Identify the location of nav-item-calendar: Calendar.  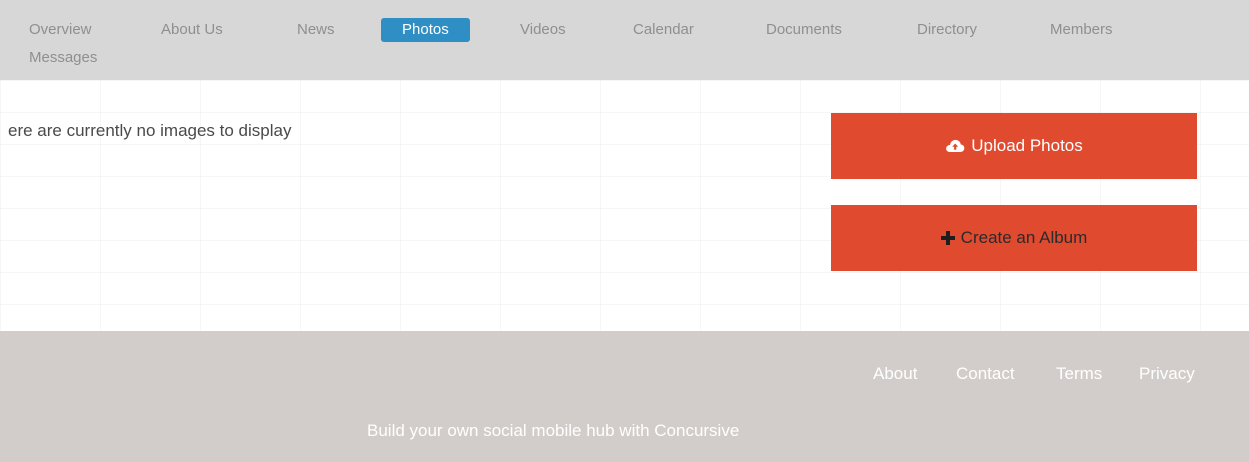
(663, 30).